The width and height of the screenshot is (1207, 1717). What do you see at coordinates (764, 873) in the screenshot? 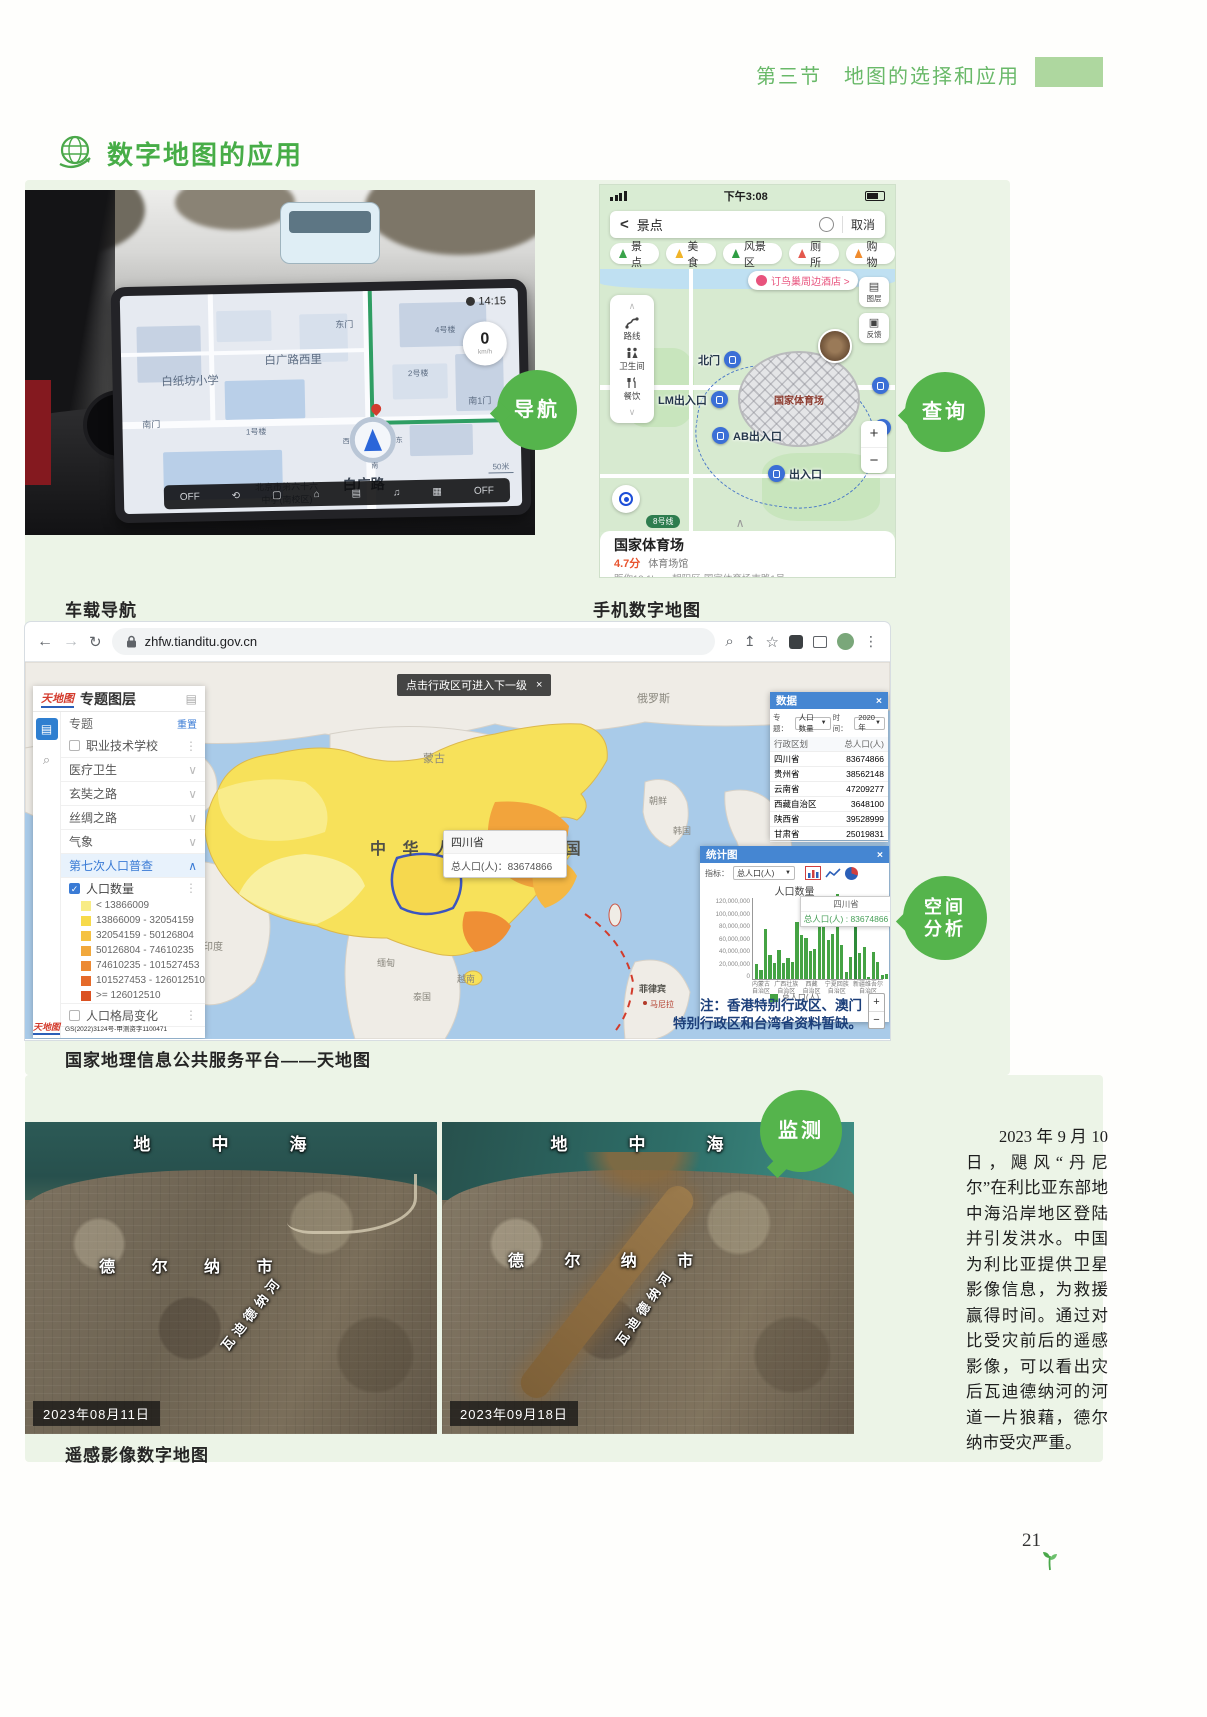
I see `indicator-select: 总人口(人) ▼` at bounding box center [764, 873].